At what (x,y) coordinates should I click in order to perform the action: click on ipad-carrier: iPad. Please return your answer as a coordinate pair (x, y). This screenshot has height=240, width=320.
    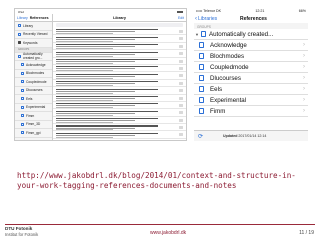
    Looking at the image, I should click on (21, 11).